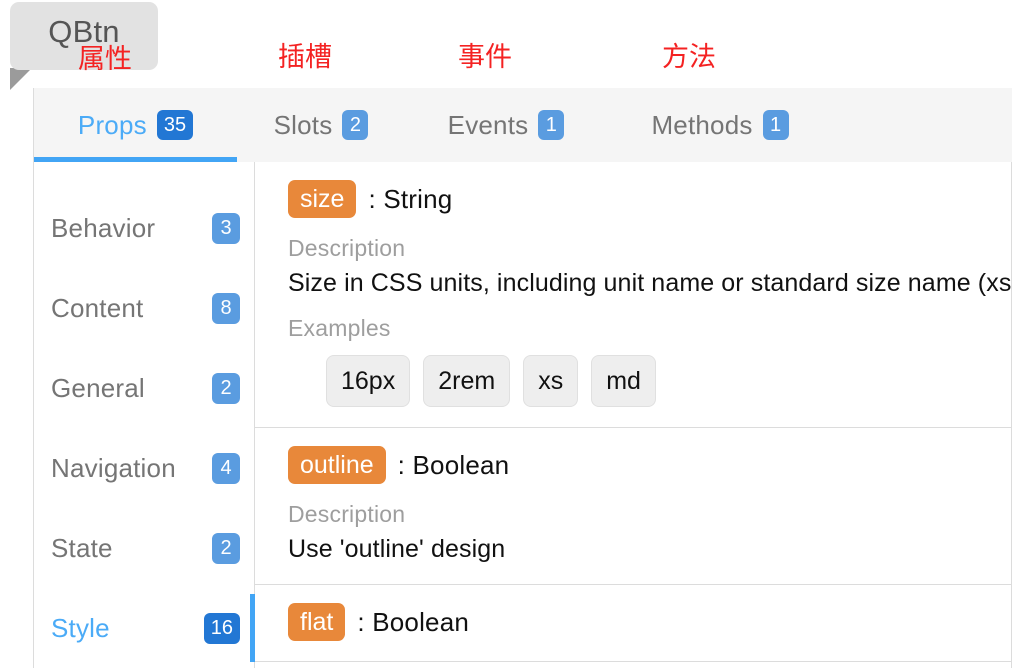 The image size is (1012, 668). I want to click on sidebar-item-state: State 2, so click(144, 548).